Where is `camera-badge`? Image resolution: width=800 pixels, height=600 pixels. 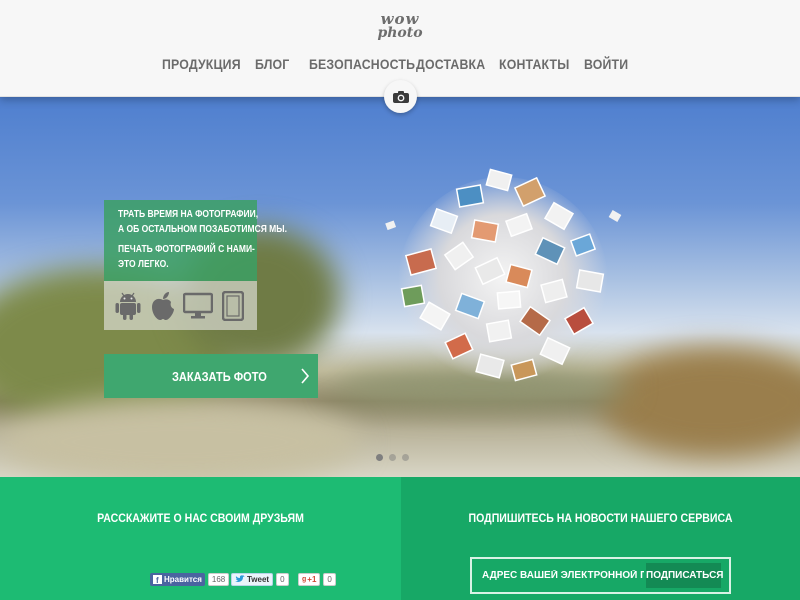
camera-badge is located at coordinates (400, 96).